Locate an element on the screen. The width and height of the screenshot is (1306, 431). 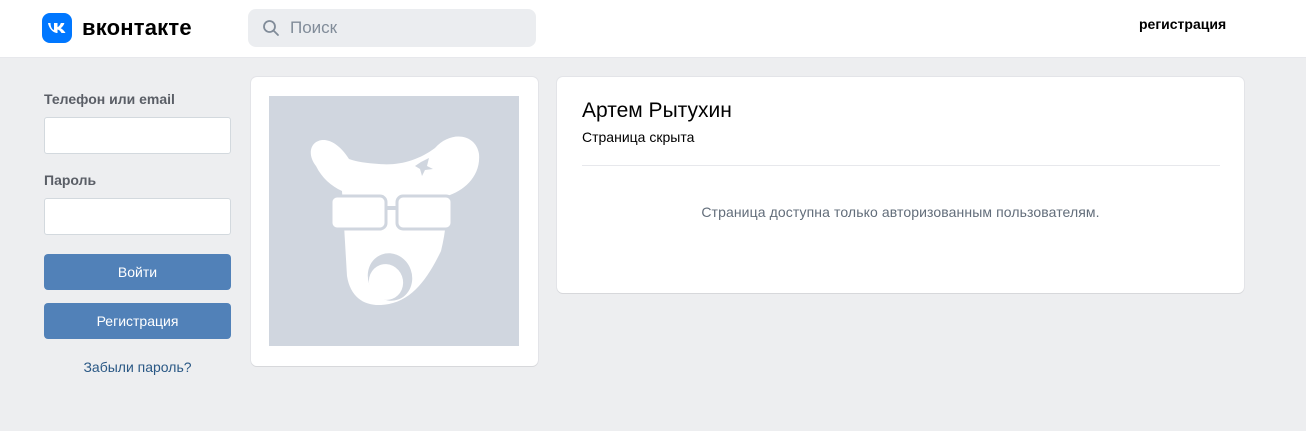
phone-email-field is located at coordinates (137, 135).